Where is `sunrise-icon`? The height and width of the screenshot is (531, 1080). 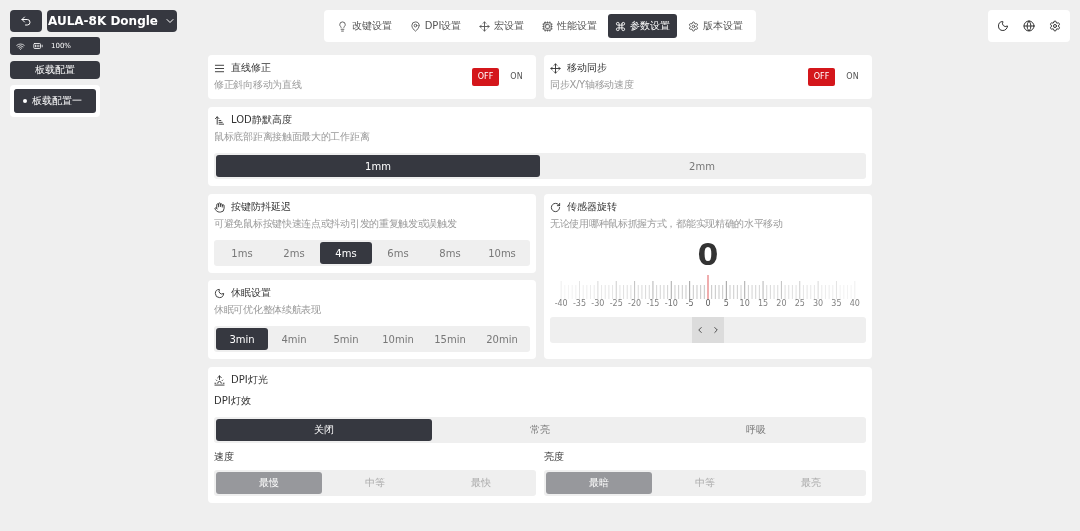
sunrise-icon is located at coordinates (219, 380).